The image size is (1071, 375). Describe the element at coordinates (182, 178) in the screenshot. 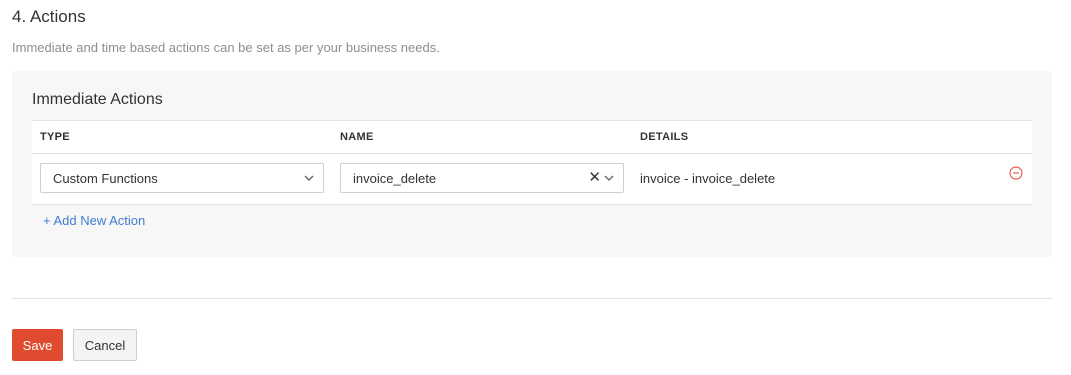

I see `type-select: Custom Functions` at that location.